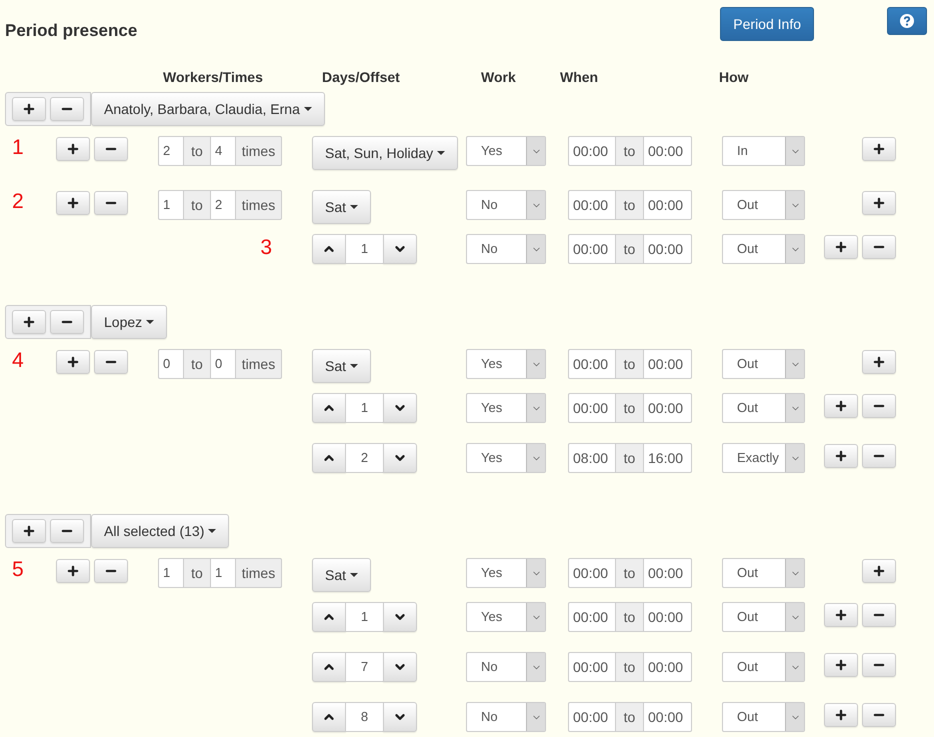 The image size is (934, 737). Describe the element at coordinates (364, 667) in the screenshot. I see `offset-field: 7` at that location.